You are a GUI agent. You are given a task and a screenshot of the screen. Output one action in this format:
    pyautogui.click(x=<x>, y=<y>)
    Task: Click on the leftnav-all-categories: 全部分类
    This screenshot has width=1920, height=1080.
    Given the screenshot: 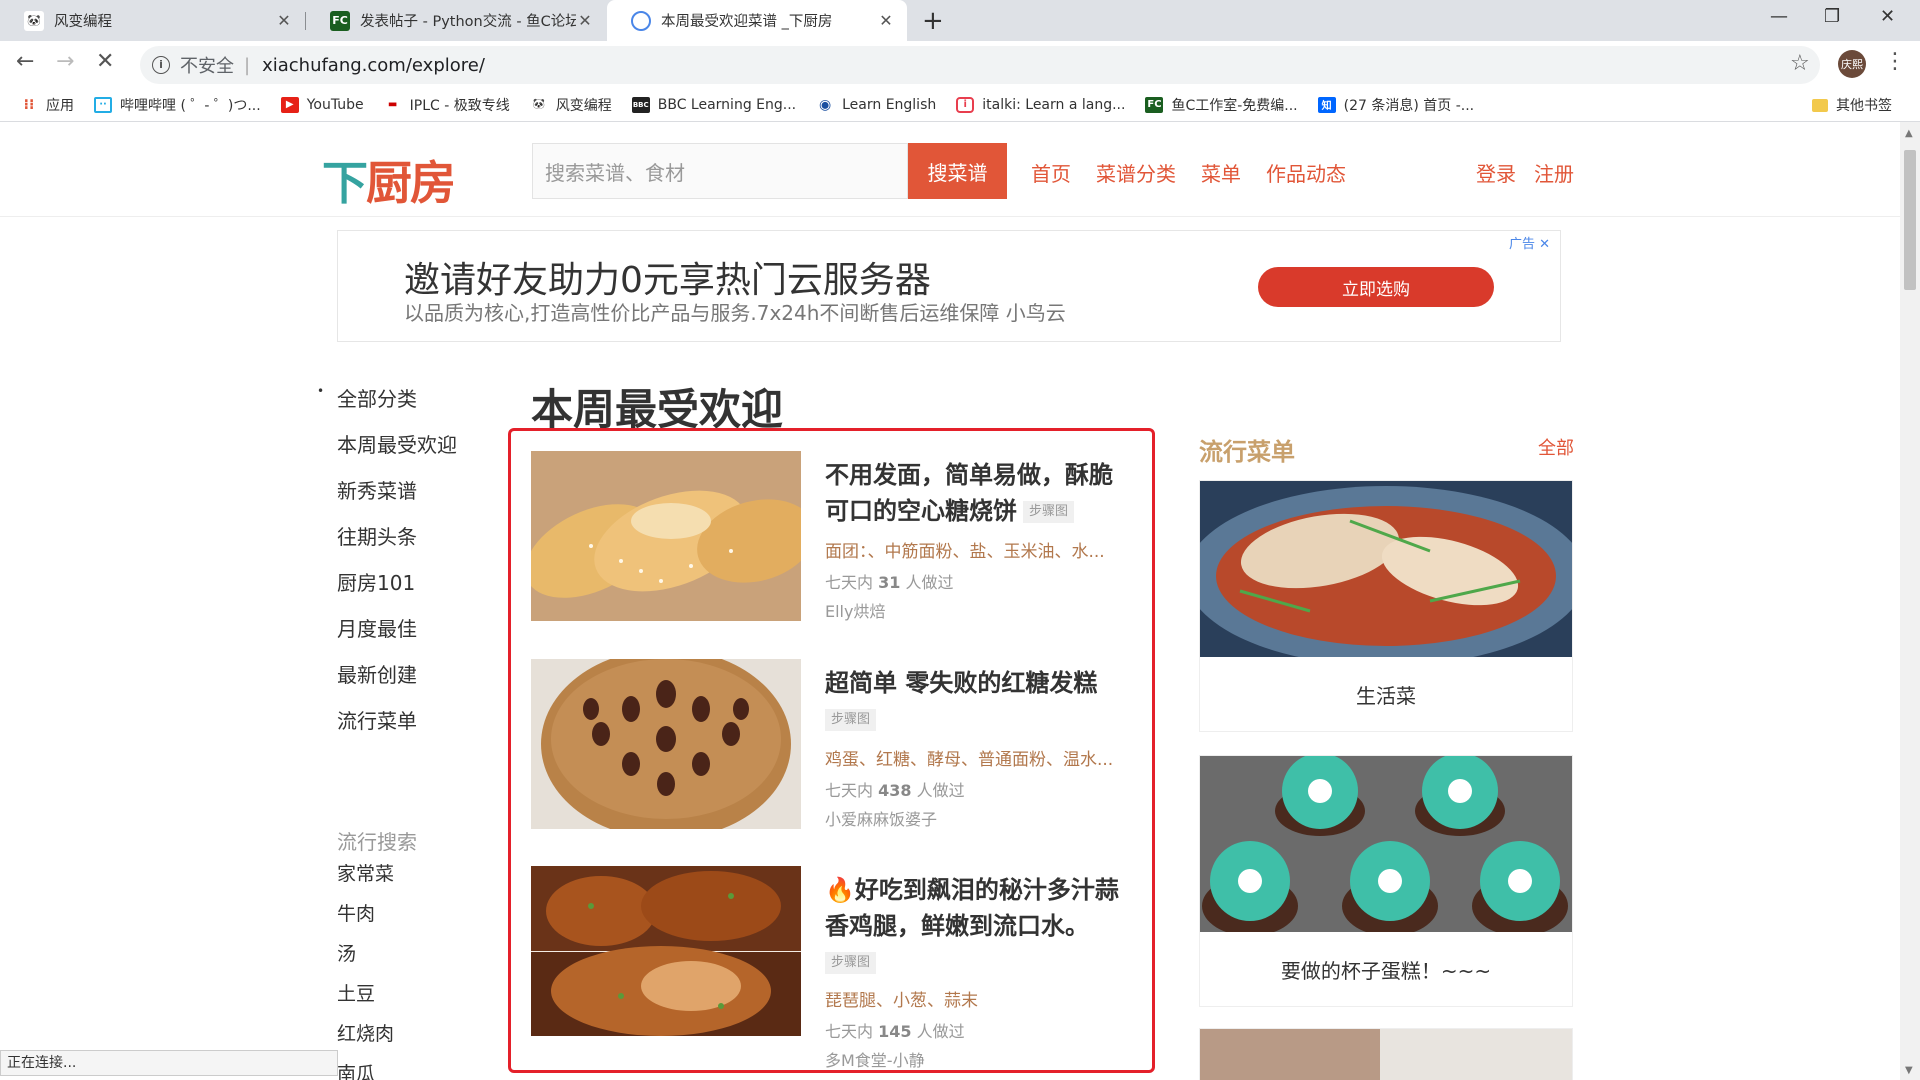 What is the action you would take?
    pyautogui.click(x=397, y=403)
    